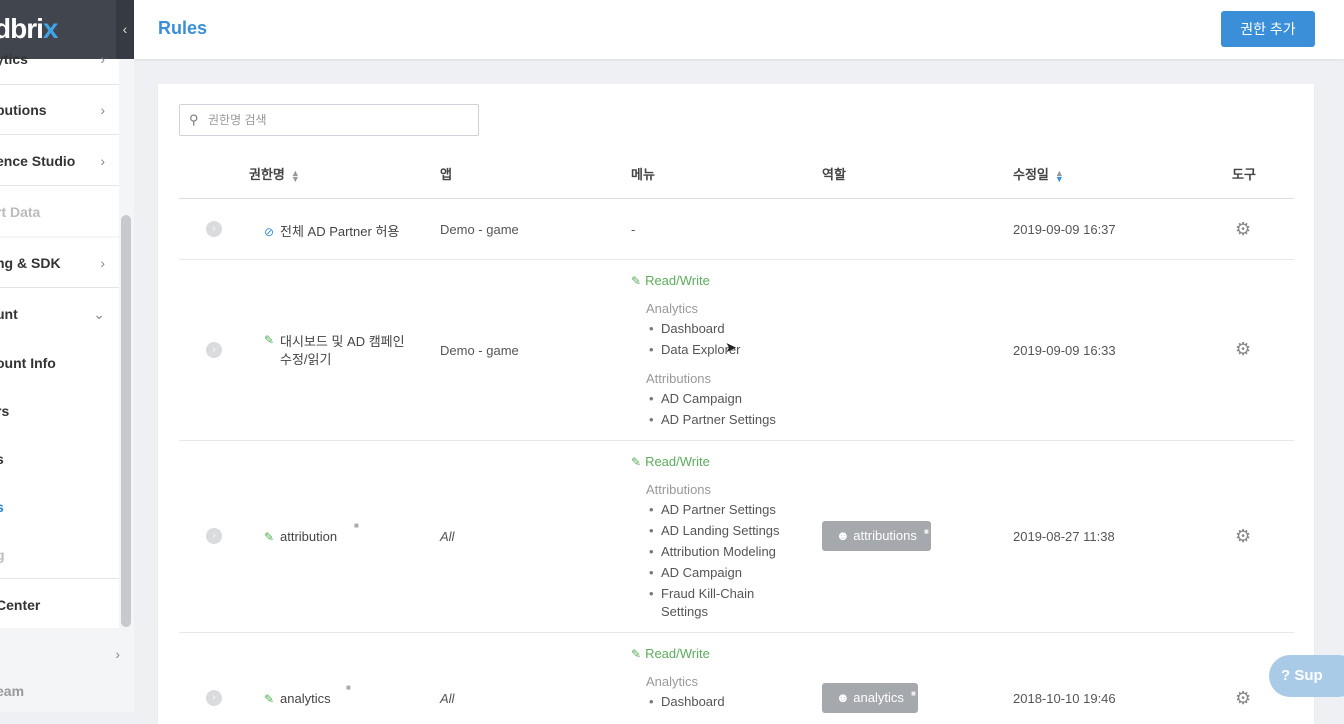  I want to click on column-header-menu: 메뉴, so click(643, 174).